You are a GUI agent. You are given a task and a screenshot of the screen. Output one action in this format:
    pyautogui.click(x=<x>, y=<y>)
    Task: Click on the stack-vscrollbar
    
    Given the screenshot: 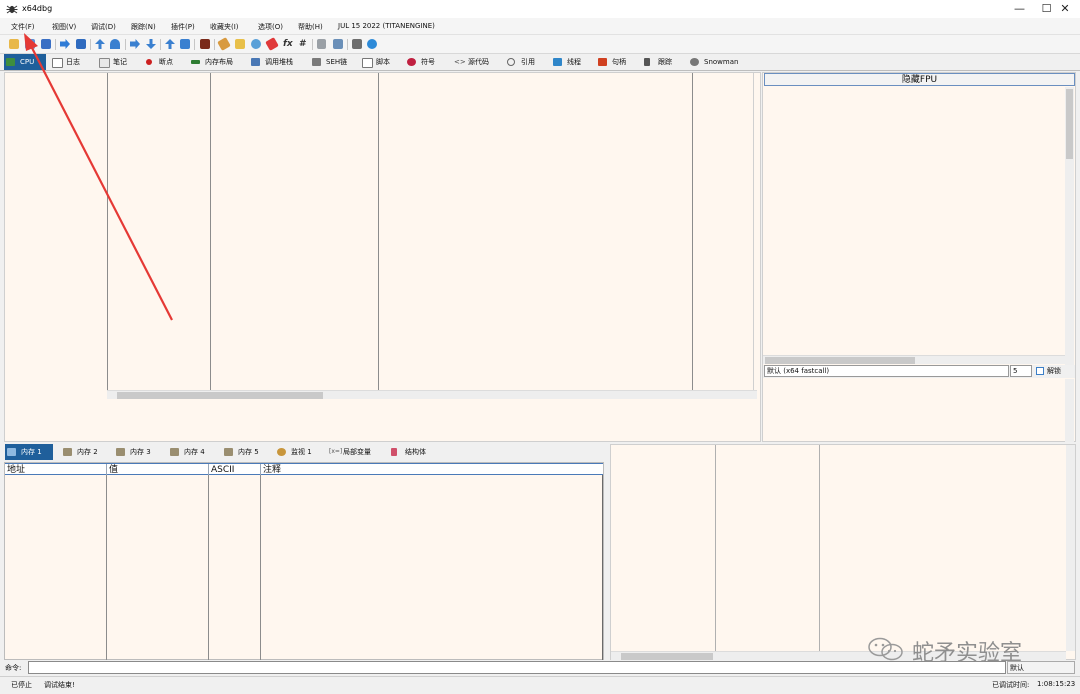 What is the action you would take?
    pyautogui.click(x=1070, y=548)
    